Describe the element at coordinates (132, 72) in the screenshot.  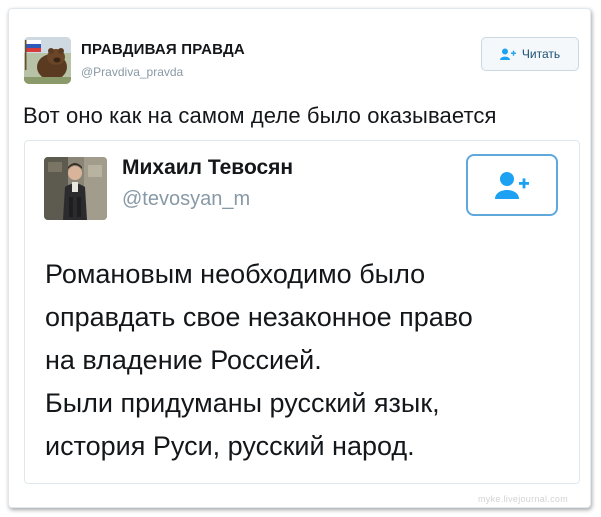
I see `author-handle: @Pravdiva_pravda` at that location.